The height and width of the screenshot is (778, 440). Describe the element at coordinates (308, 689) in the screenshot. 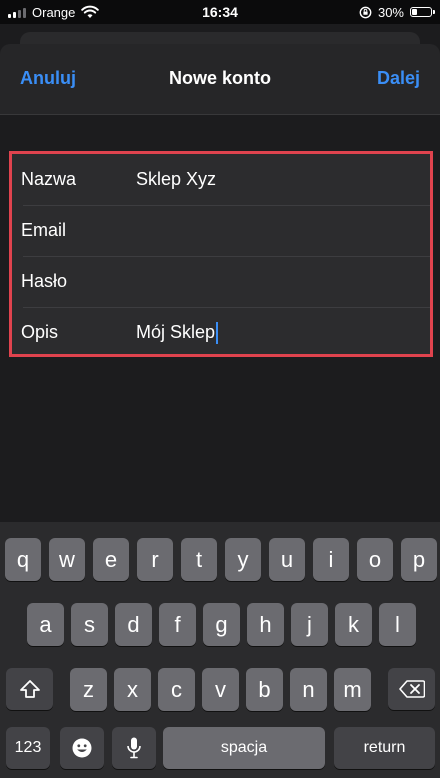

I see `key-n: n` at that location.